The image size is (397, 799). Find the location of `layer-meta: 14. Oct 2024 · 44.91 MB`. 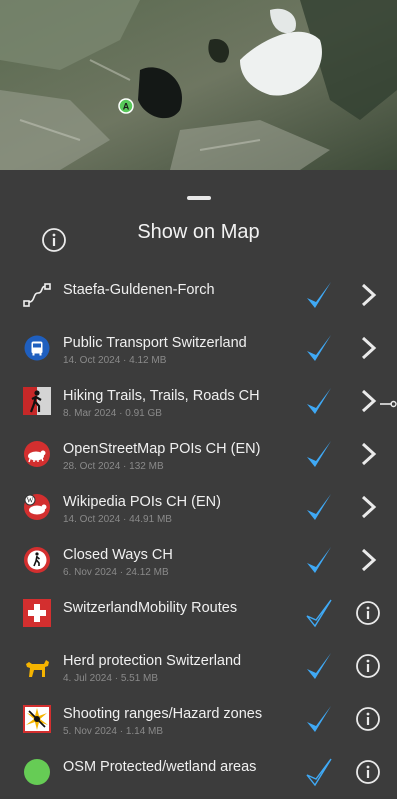

layer-meta: 14. Oct 2024 · 44.91 MB is located at coordinates (117, 519).